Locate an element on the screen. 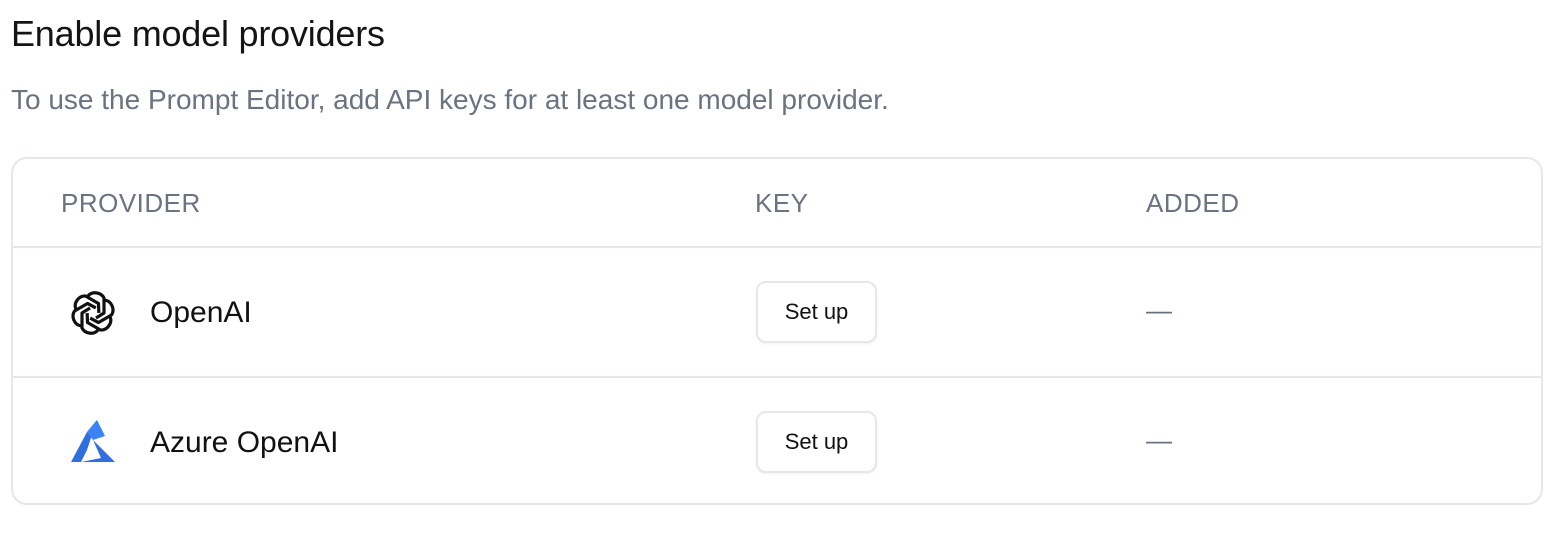  azure-logo-icon is located at coordinates (93, 443).